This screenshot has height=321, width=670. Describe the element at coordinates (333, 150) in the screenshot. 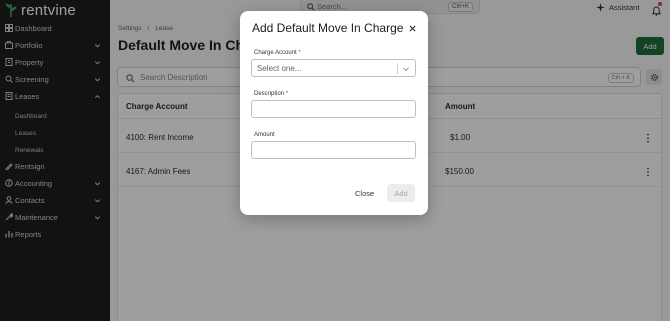

I see `amount-field` at that location.